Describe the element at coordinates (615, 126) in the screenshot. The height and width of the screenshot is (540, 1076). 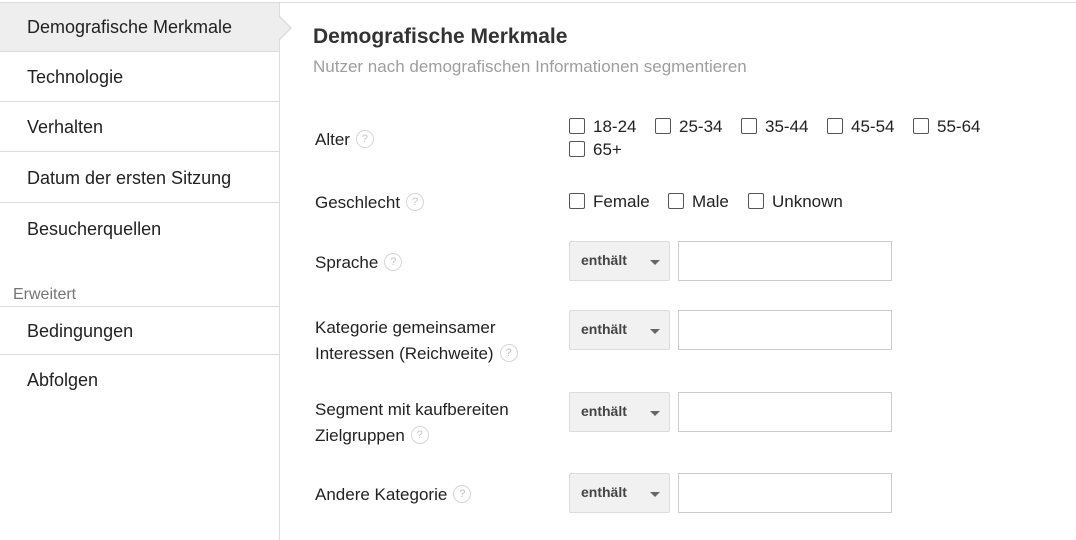
I see `age-option-label: 18-24` at that location.